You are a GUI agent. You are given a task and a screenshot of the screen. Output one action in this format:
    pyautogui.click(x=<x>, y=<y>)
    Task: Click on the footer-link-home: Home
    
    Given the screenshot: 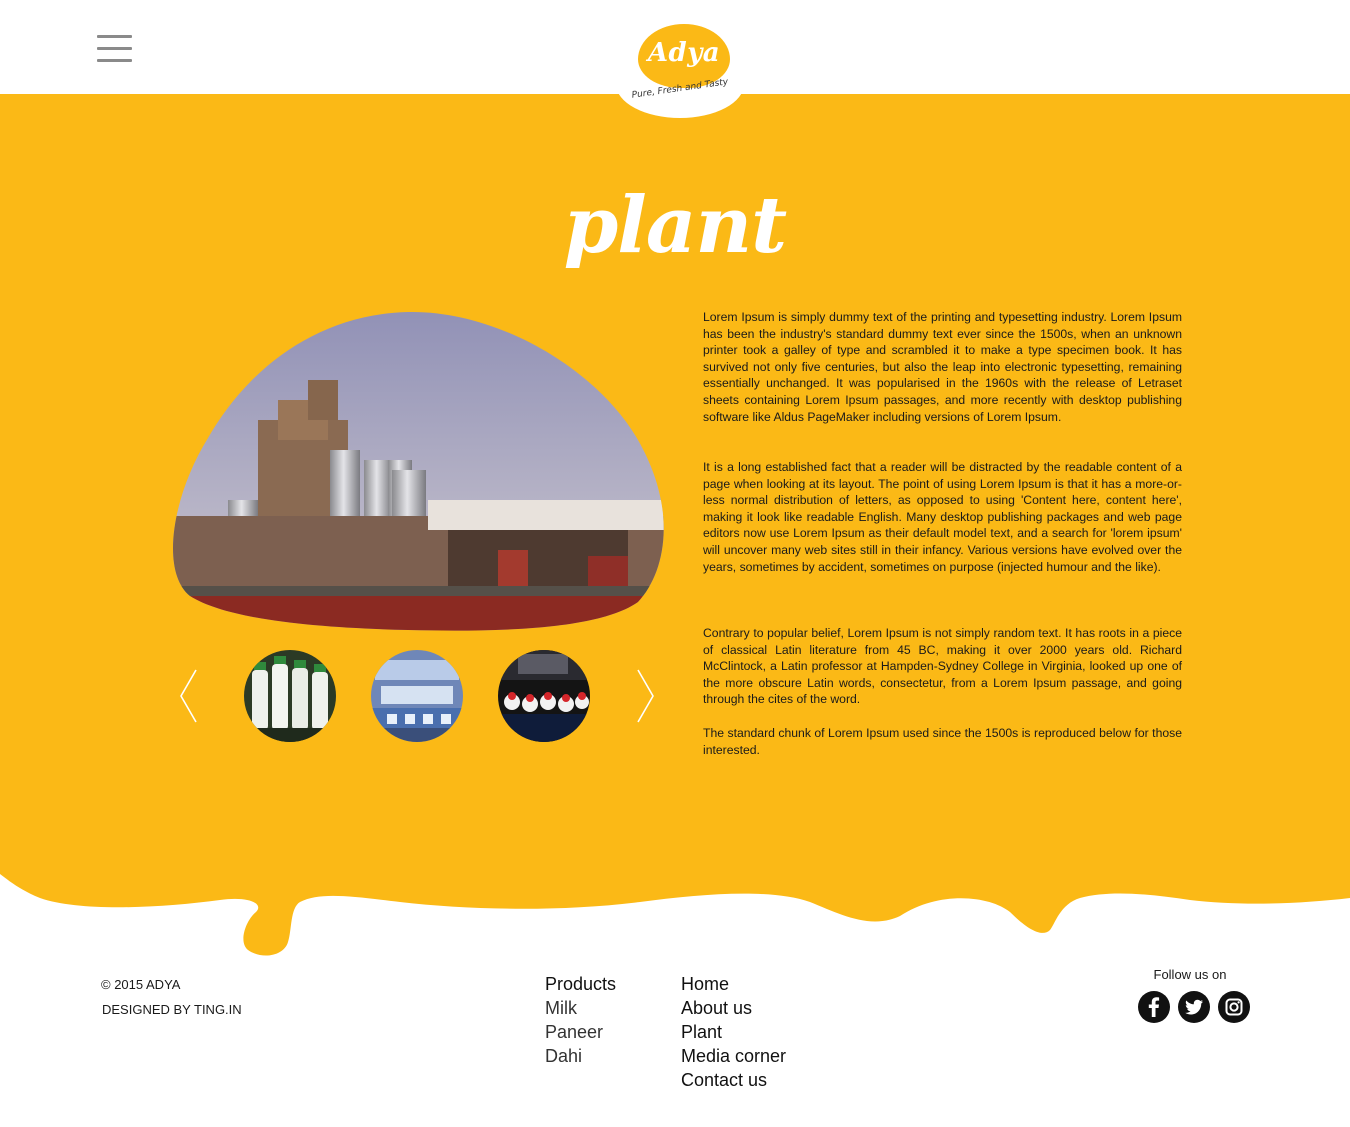 What is the action you would take?
    pyautogui.click(x=733, y=984)
    